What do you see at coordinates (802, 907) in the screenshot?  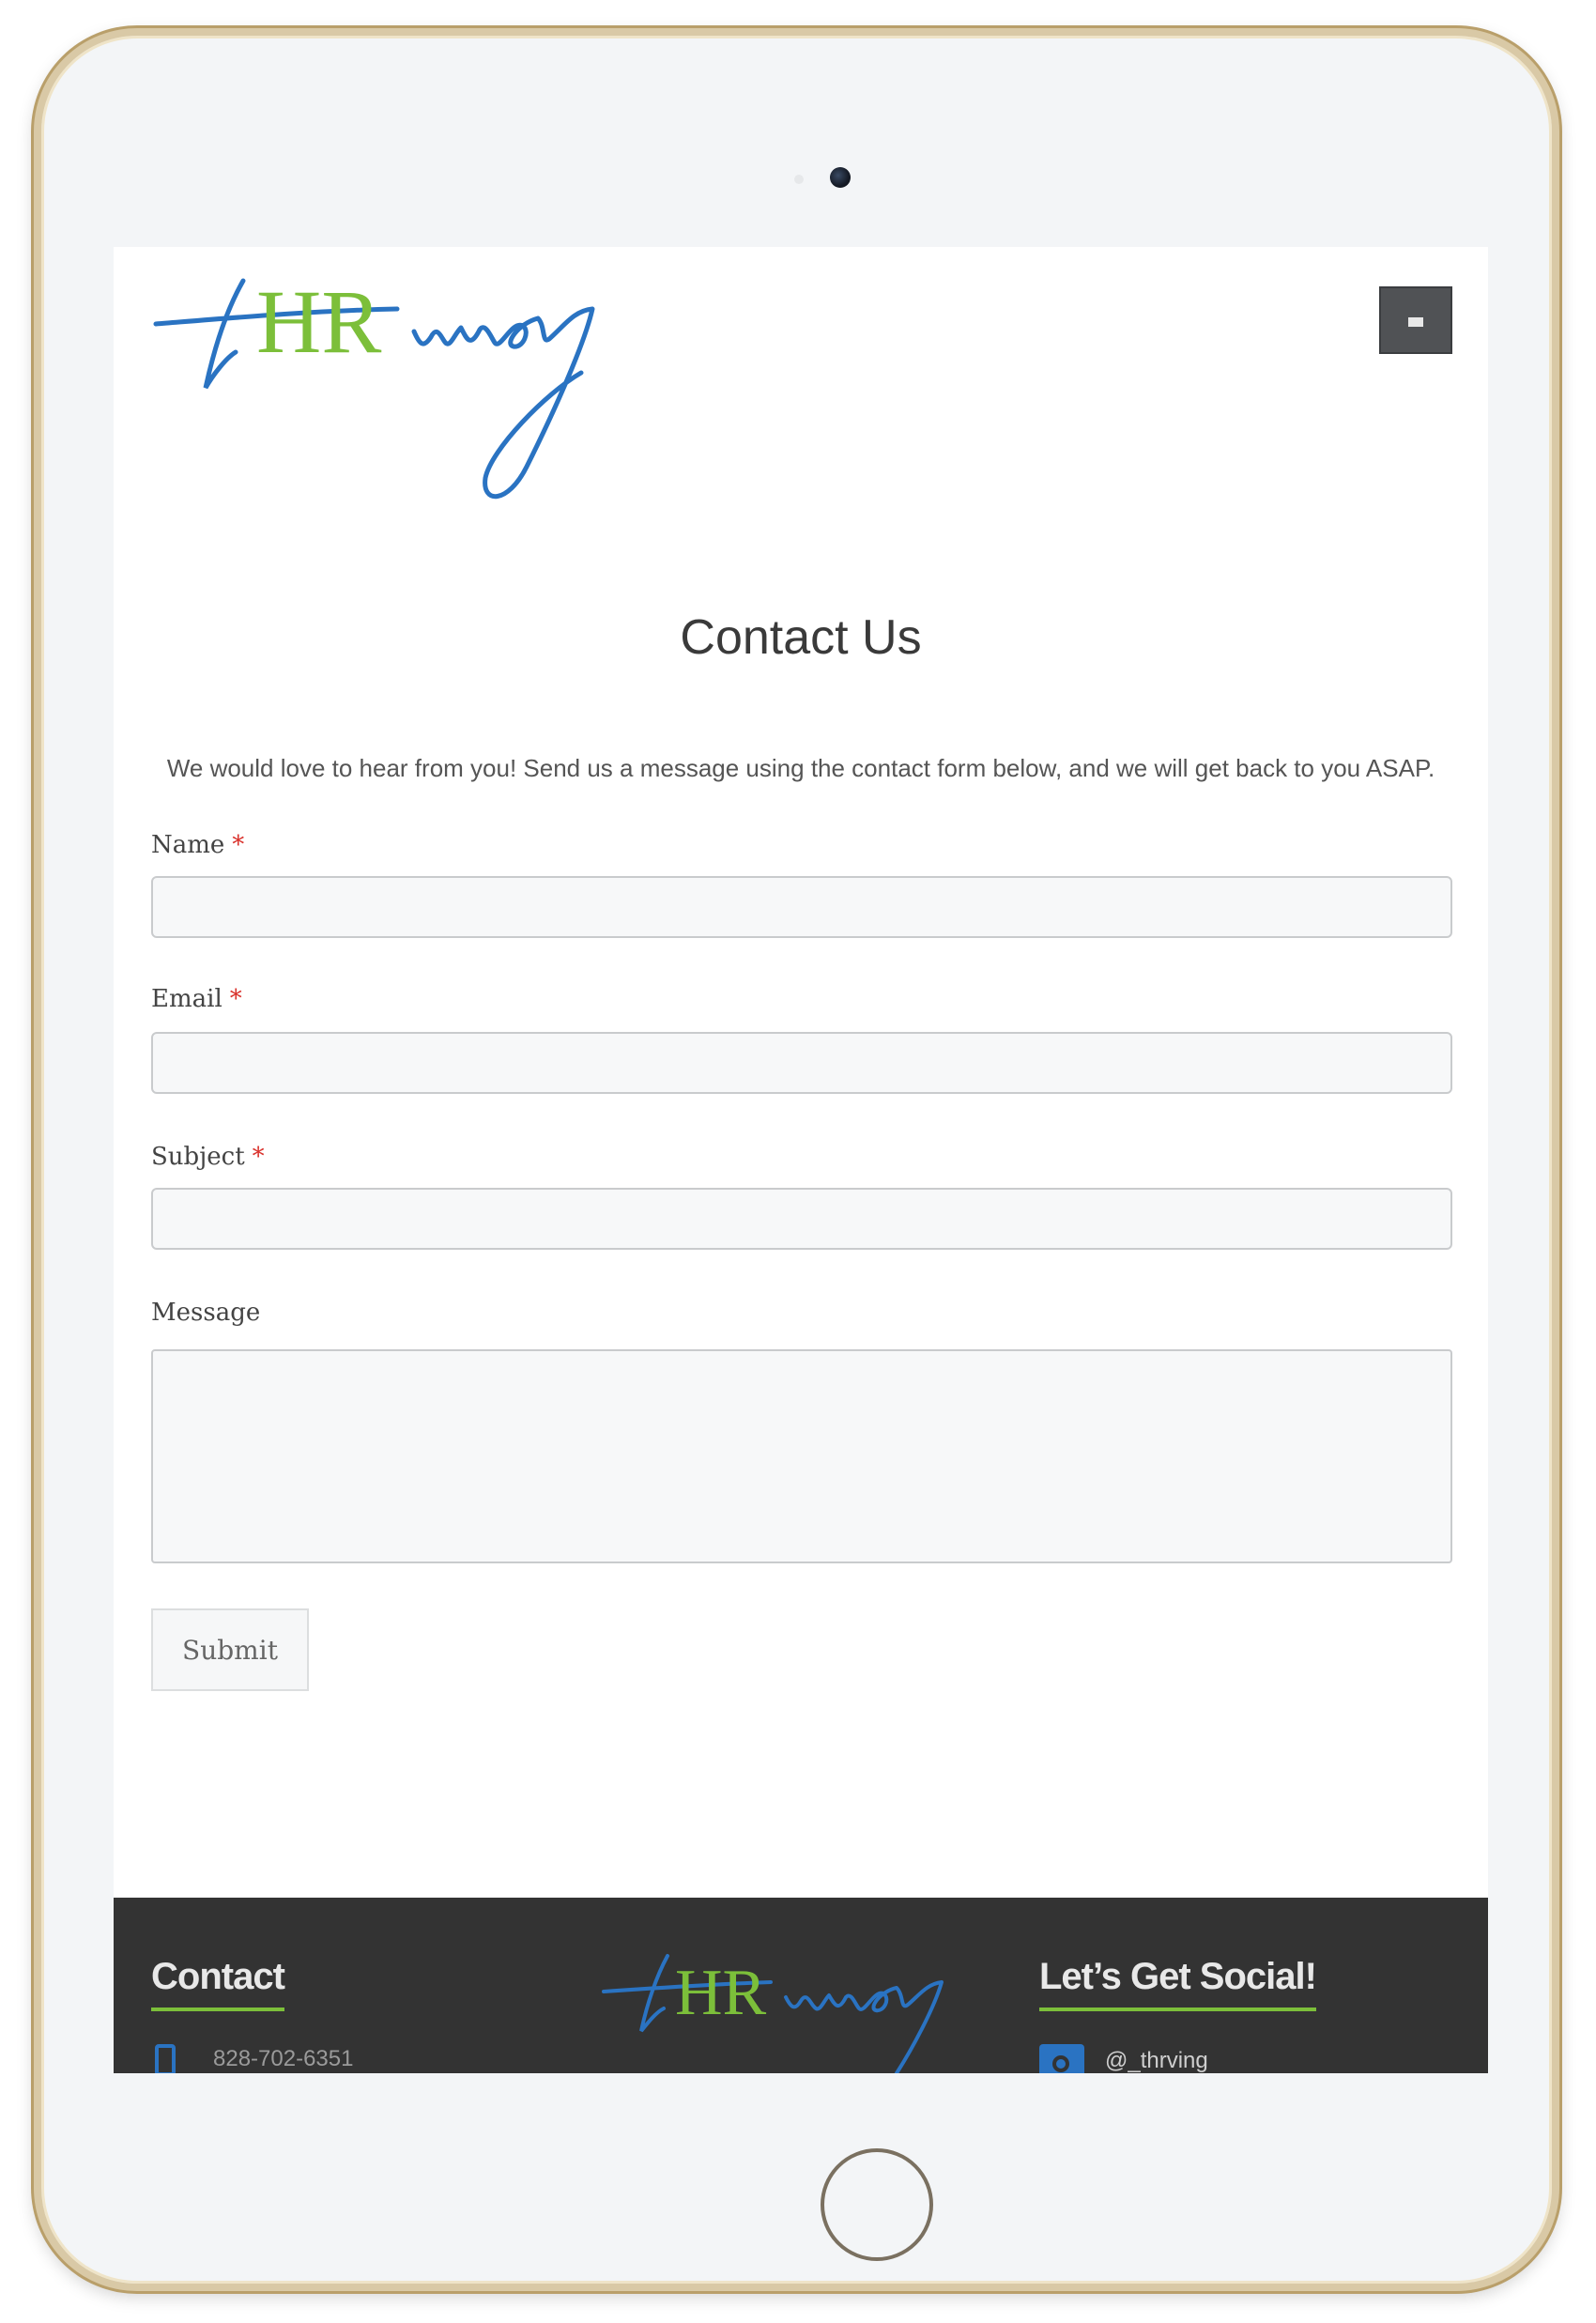 I see `name-input` at bounding box center [802, 907].